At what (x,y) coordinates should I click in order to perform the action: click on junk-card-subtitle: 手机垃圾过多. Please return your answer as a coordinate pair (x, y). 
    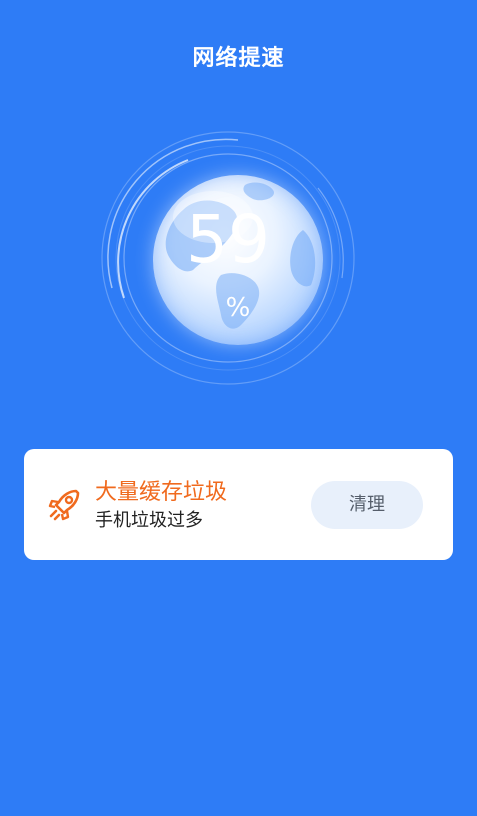
    Looking at the image, I should click on (149, 520).